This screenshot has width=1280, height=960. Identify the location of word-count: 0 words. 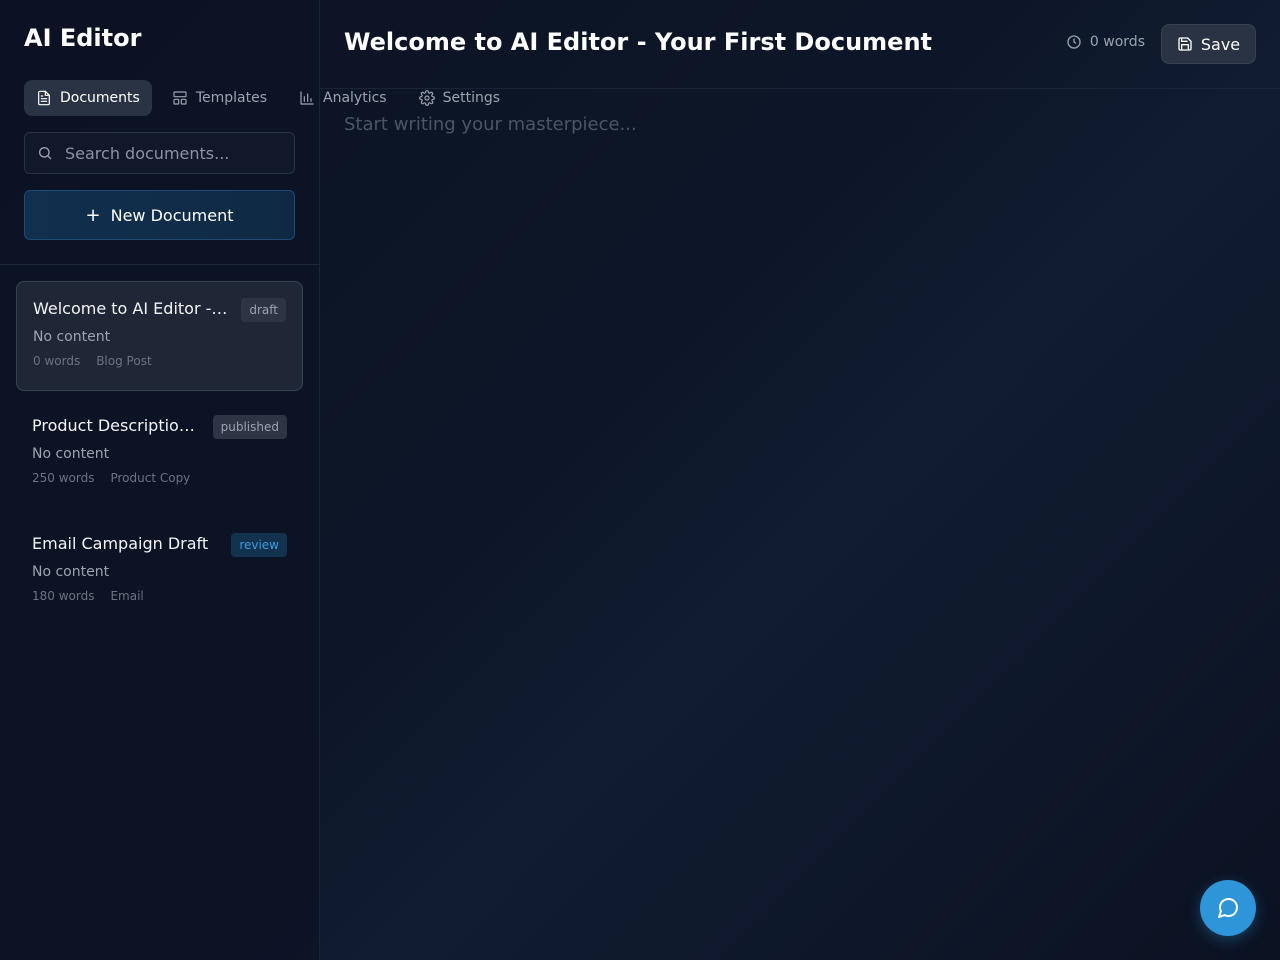
(1105, 42).